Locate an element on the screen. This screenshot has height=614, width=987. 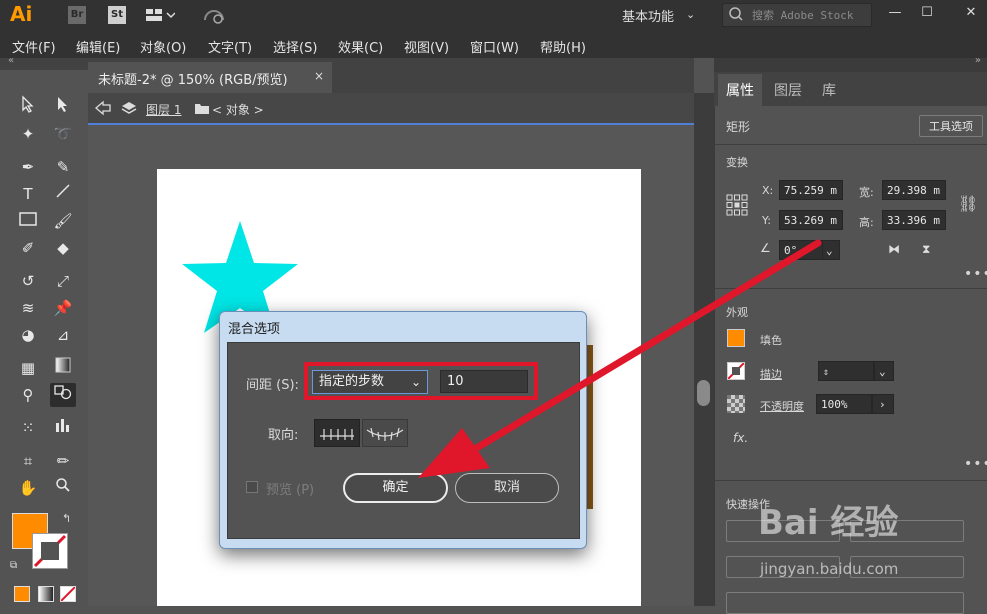
fill-color-swatch is located at coordinates (736, 338).